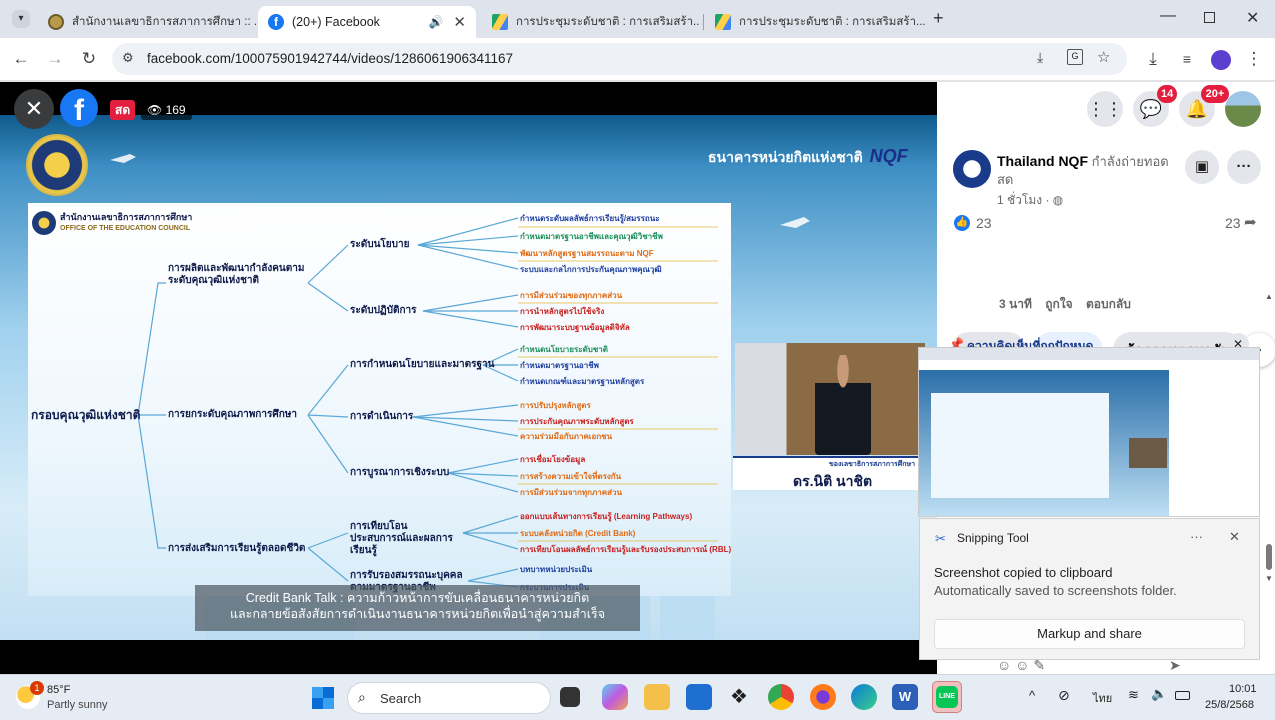 The image size is (1275, 720). I want to click on reply-link: ตอบกลับ, so click(1108, 304).